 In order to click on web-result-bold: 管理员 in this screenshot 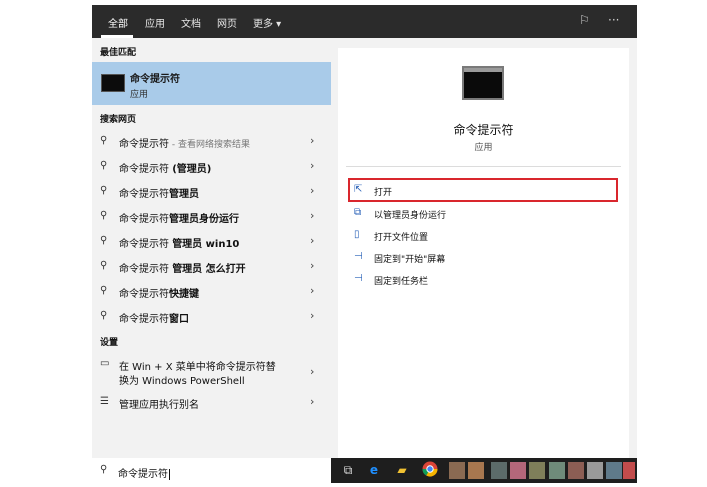, I will do `click(184, 194)`.